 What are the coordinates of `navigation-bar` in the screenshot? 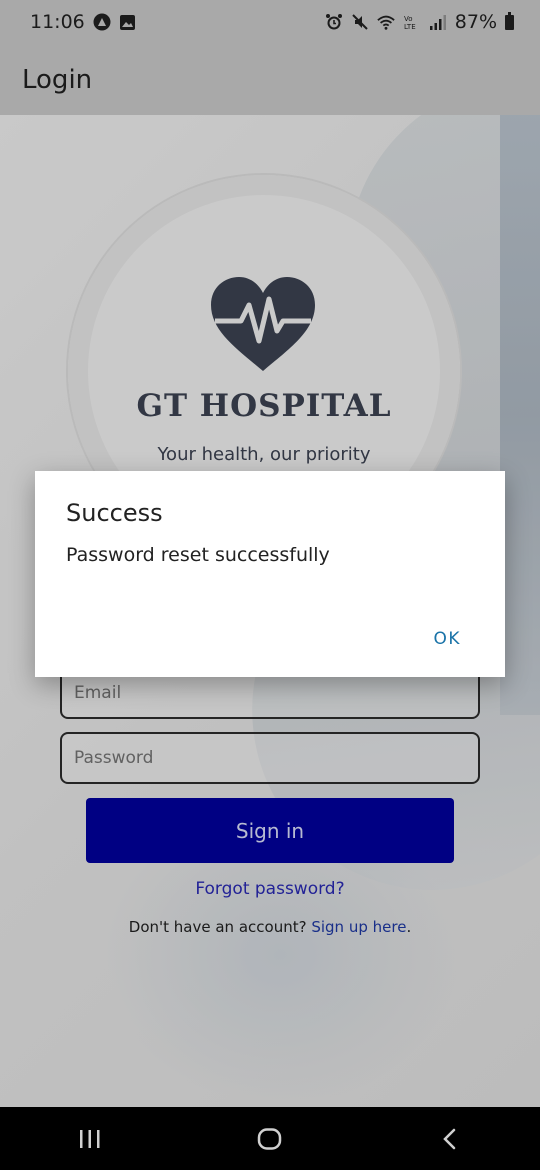 It's located at (270, 1138).